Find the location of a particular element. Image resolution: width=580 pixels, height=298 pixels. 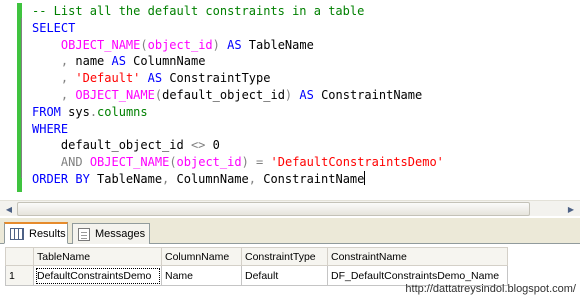

code-token: SELECT is located at coordinates (54, 27).